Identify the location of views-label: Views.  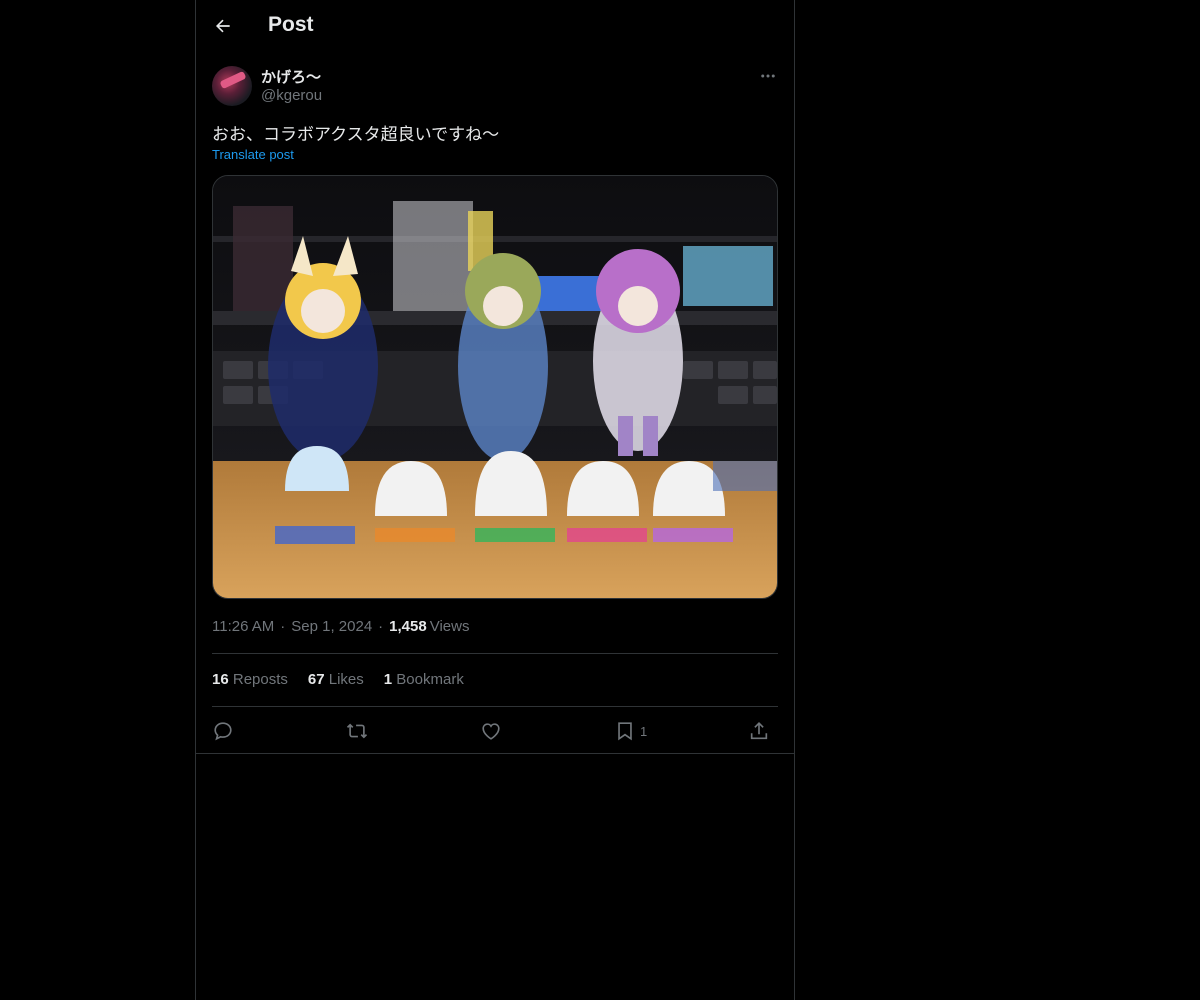
(449, 626).